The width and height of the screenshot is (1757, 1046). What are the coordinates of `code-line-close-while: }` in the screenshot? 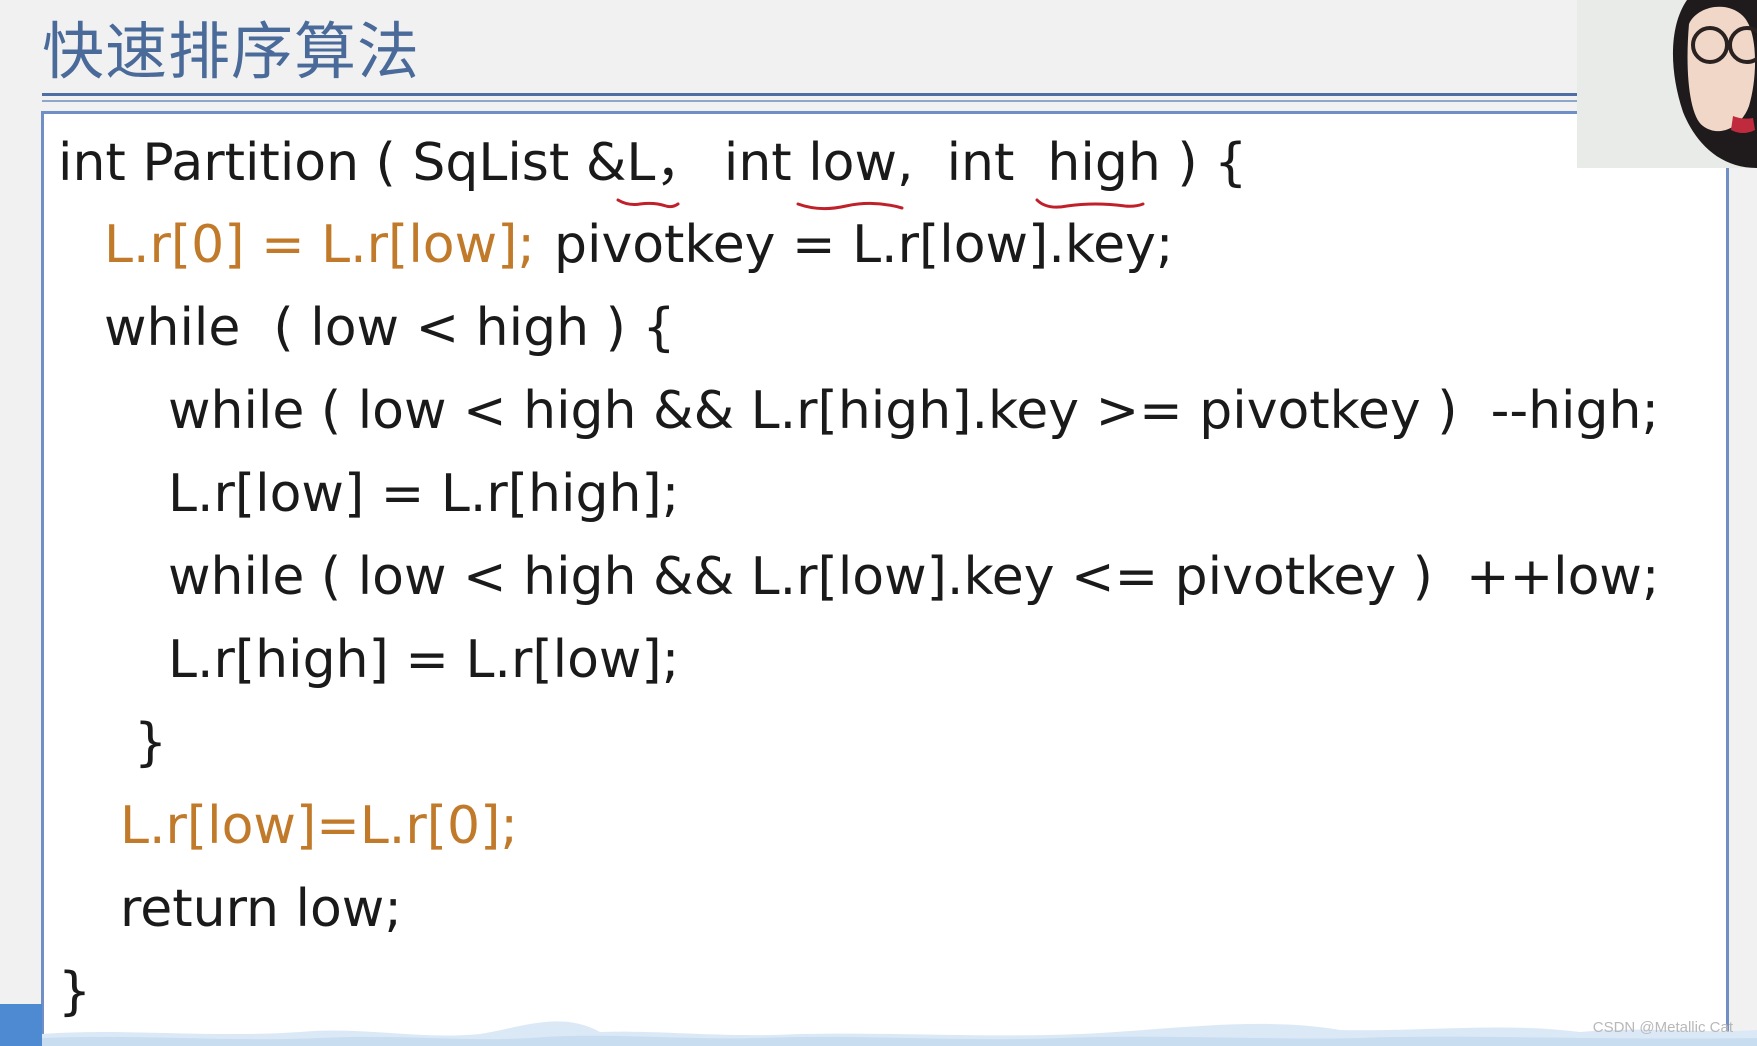 It's located at (151, 743).